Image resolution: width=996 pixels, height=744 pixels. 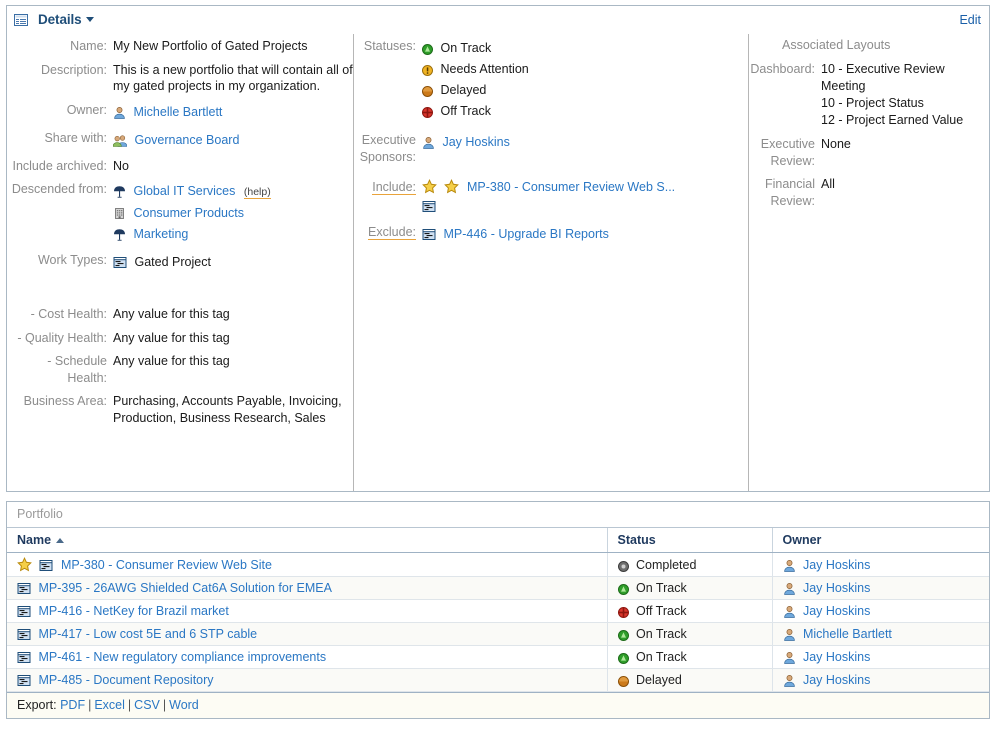 I want to click on field-label: Include:, so click(x=388, y=187).